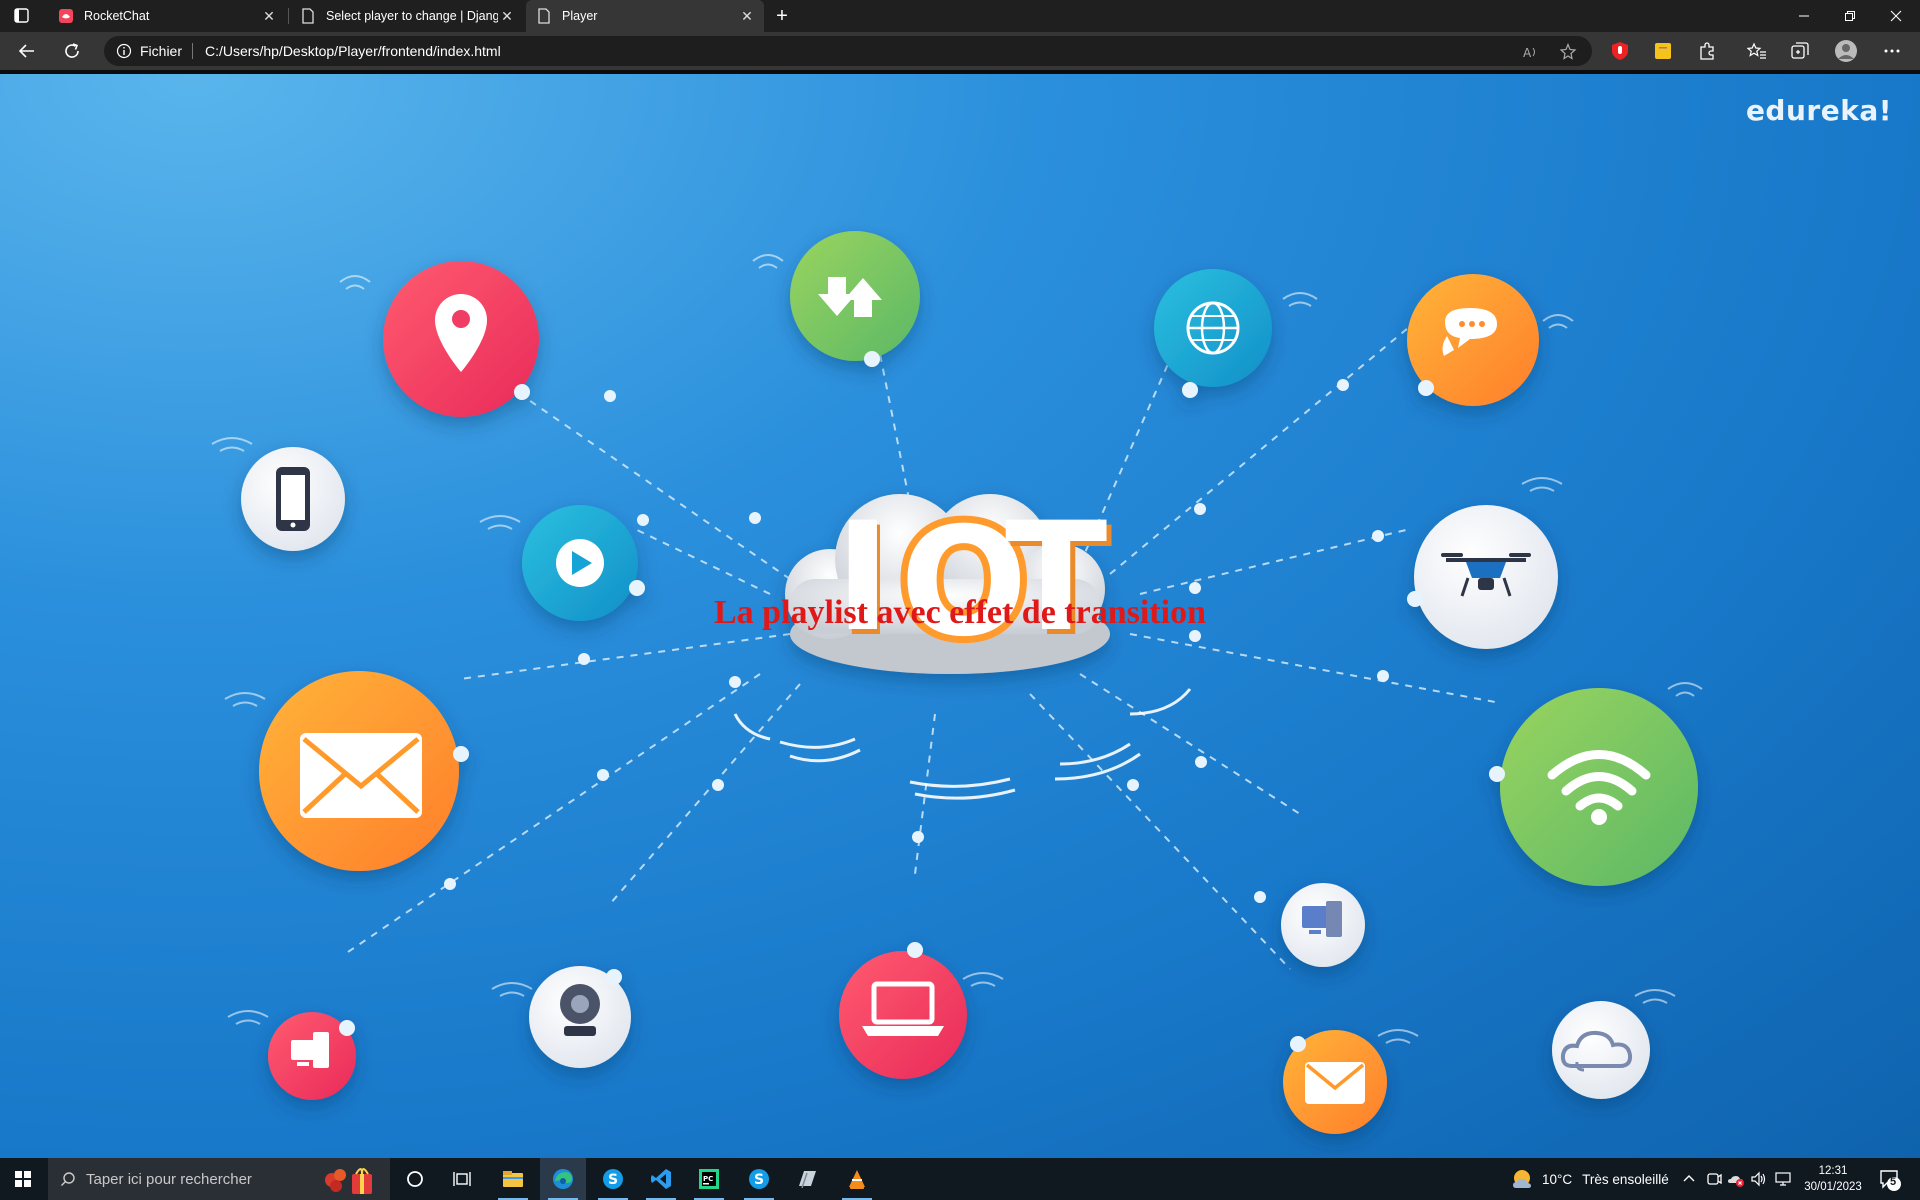  What do you see at coordinates (1800, 51) in the screenshot?
I see `collections-icon` at bounding box center [1800, 51].